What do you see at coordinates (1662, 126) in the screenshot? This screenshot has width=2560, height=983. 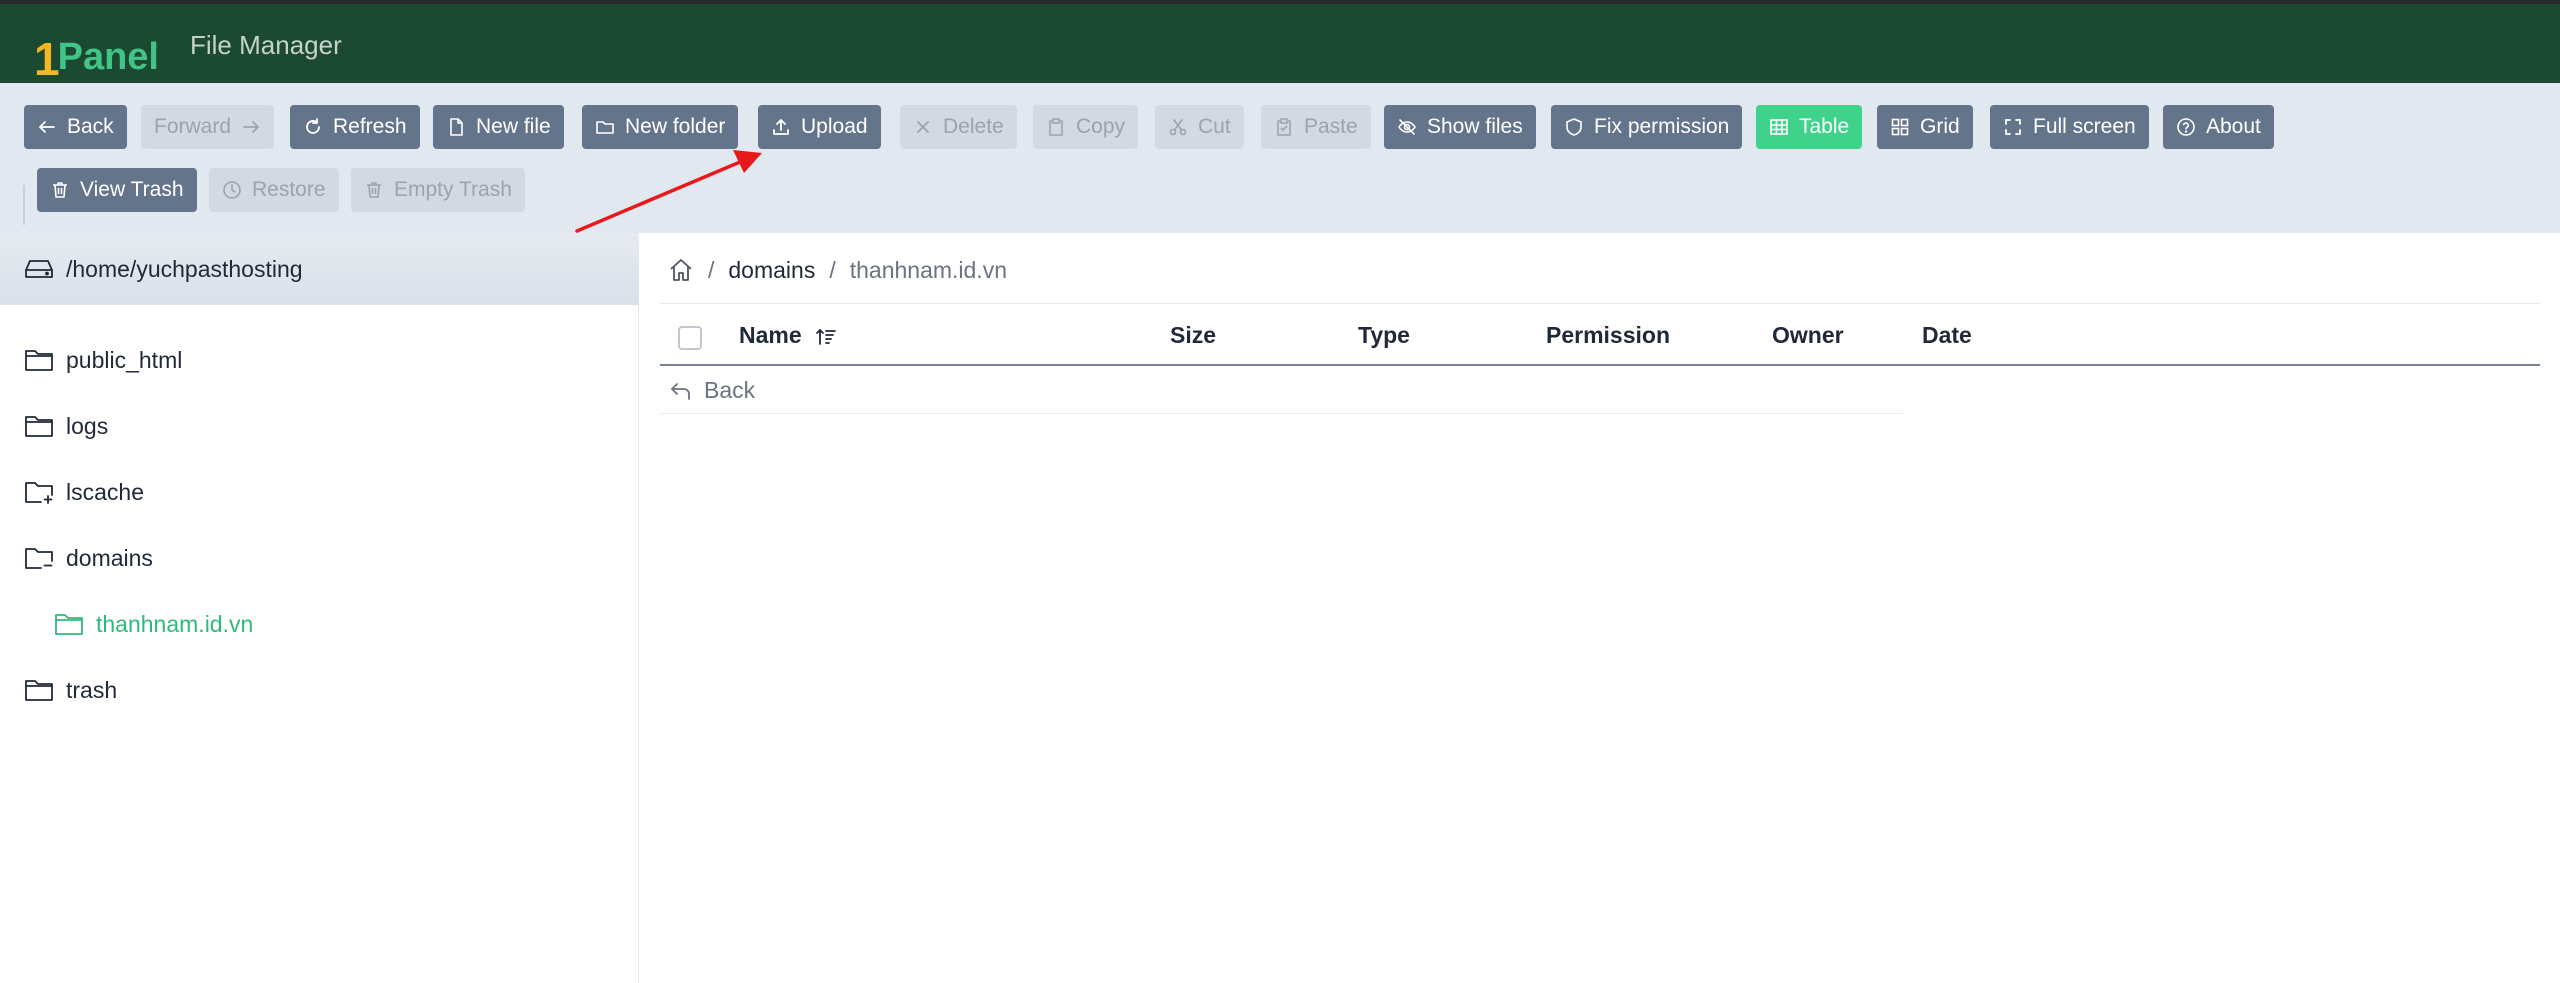 I see `fix-permission-button-label: Fix permission` at bounding box center [1662, 126].